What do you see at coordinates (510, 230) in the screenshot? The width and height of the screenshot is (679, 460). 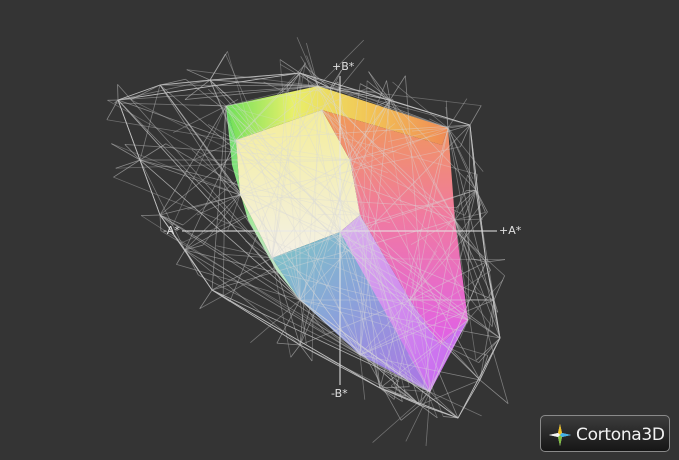 I see `axis-label-a-plus: +A*` at bounding box center [510, 230].